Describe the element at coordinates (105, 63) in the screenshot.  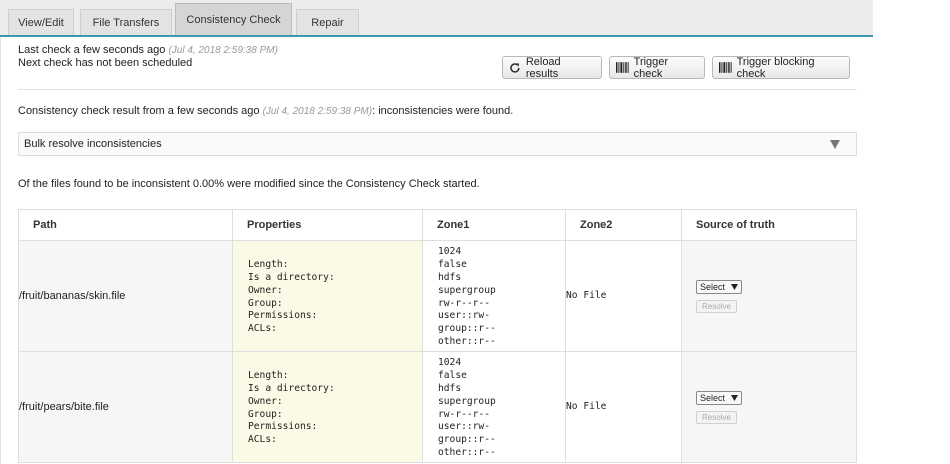
I see `next-check-status: Next check has not been scheduled` at that location.